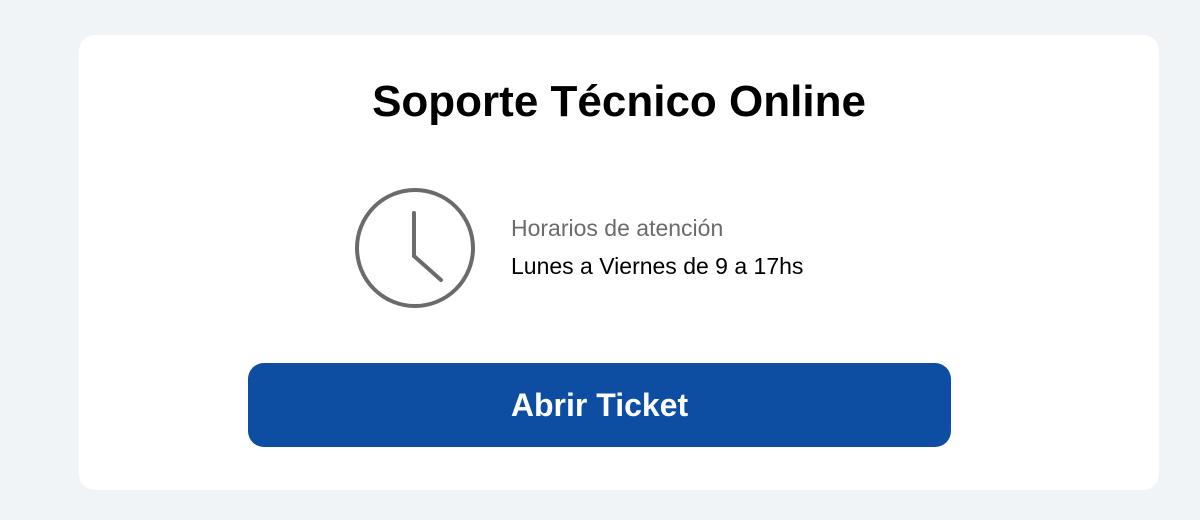 The width and height of the screenshot is (1200, 520). What do you see at coordinates (415, 248) in the screenshot?
I see `clock-icon` at bounding box center [415, 248].